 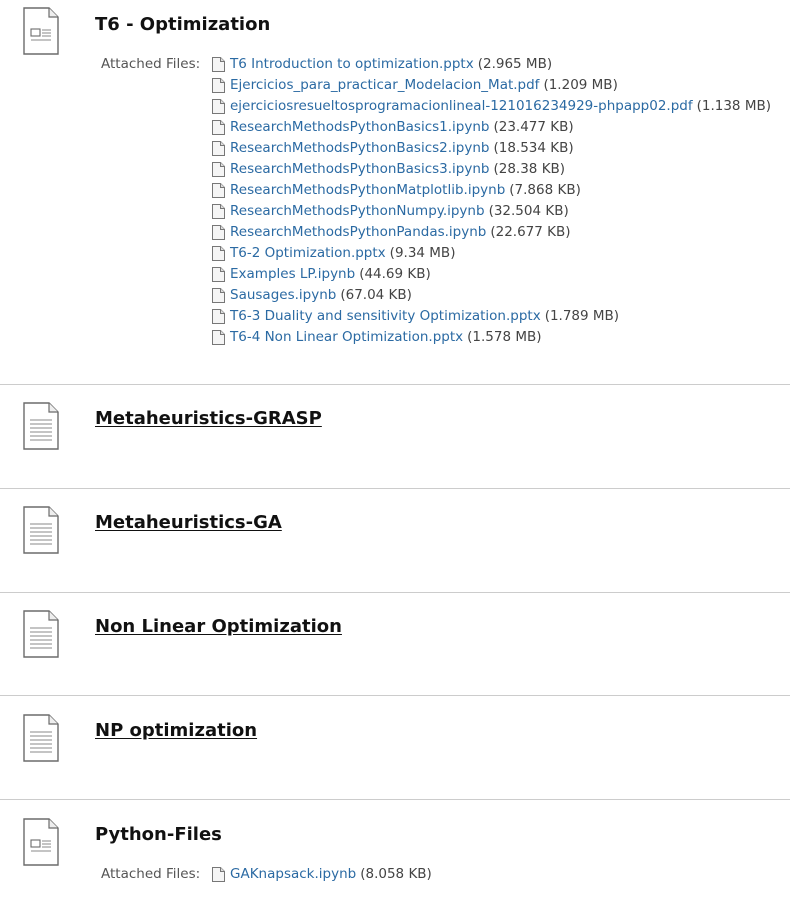 What do you see at coordinates (283, 295) in the screenshot?
I see `file-link: Sausages.ipynb` at bounding box center [283, 295].